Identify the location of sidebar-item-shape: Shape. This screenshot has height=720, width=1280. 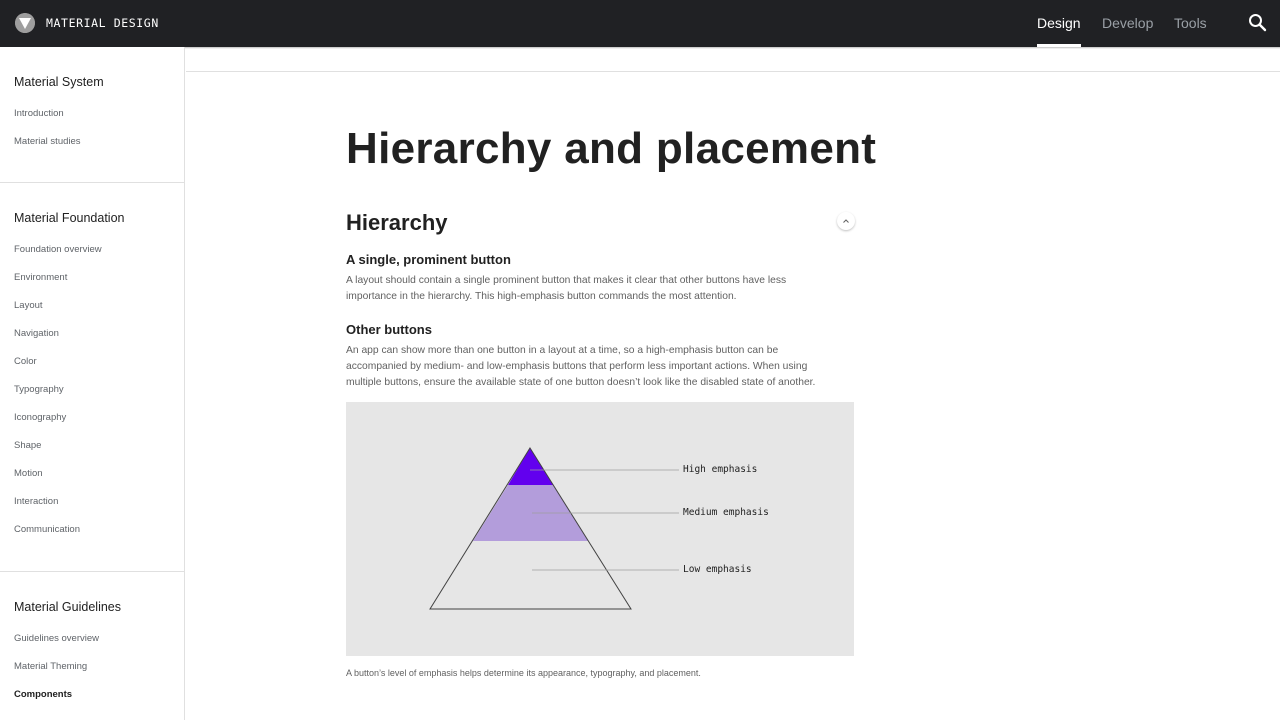
(27, 445).